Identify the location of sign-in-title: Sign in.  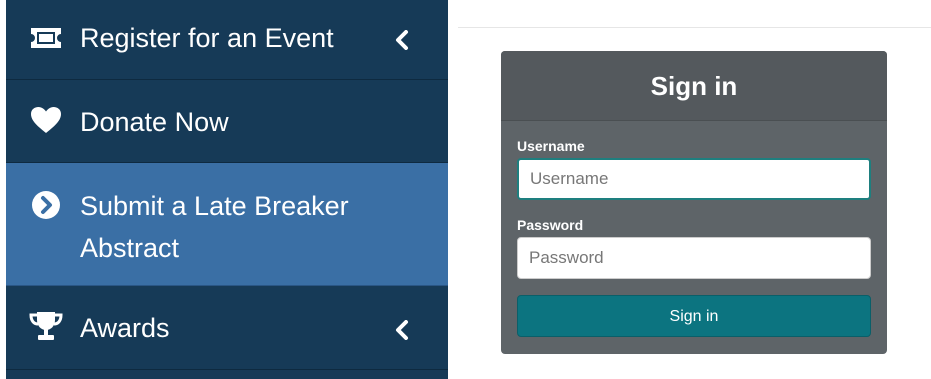
(694, 86).